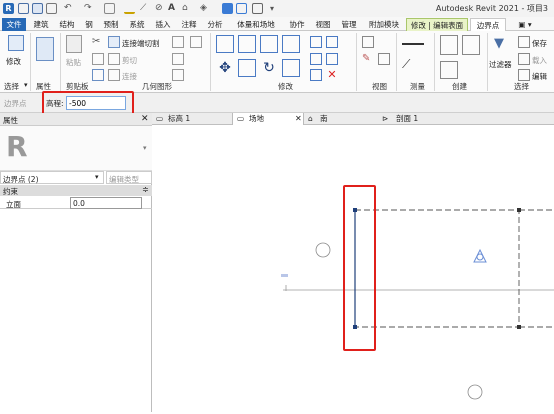 Image resolution: width=554 pixels, height=414 pixels. Describe the element at coordinates (368, 42) in the screenshot. I see `hide-element-icon` at that location.